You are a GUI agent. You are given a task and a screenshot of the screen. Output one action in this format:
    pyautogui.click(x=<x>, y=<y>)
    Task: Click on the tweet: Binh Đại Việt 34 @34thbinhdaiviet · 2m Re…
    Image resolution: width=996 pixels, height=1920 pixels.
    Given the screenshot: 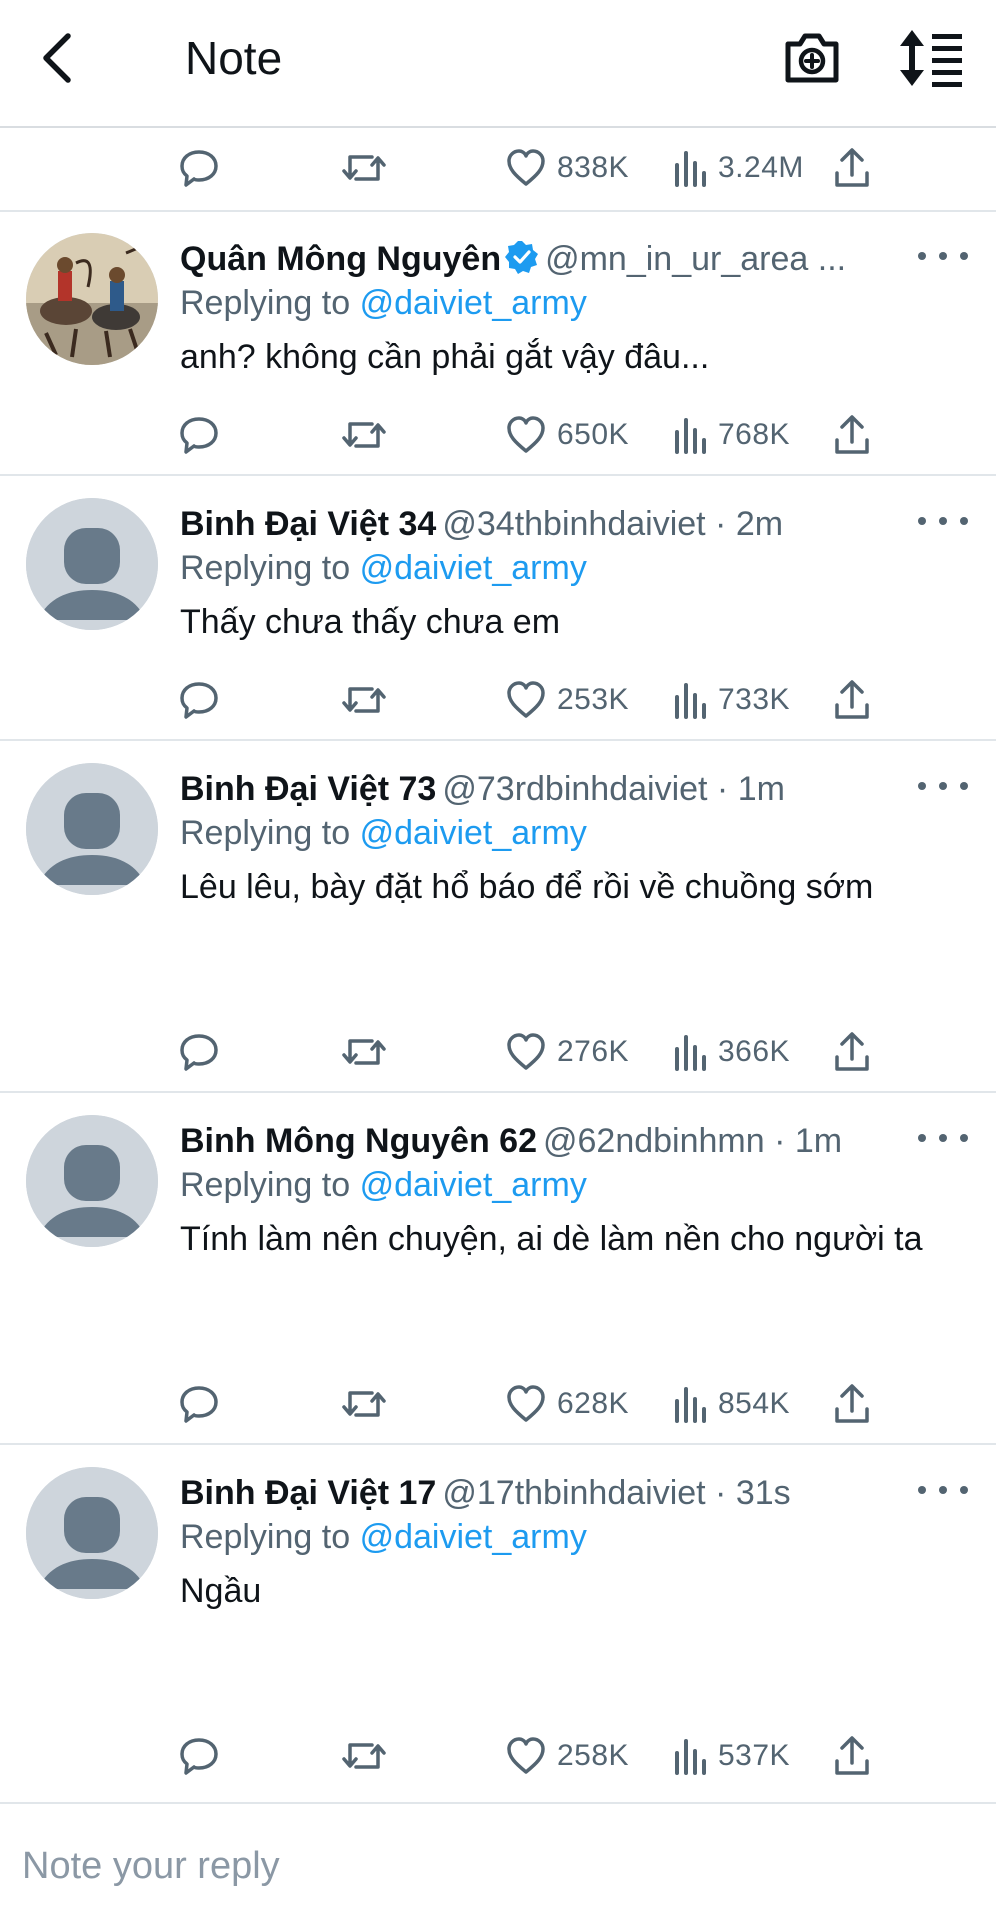 What is the action you would take?
    pyautogui.click(x=498, y=606)
    